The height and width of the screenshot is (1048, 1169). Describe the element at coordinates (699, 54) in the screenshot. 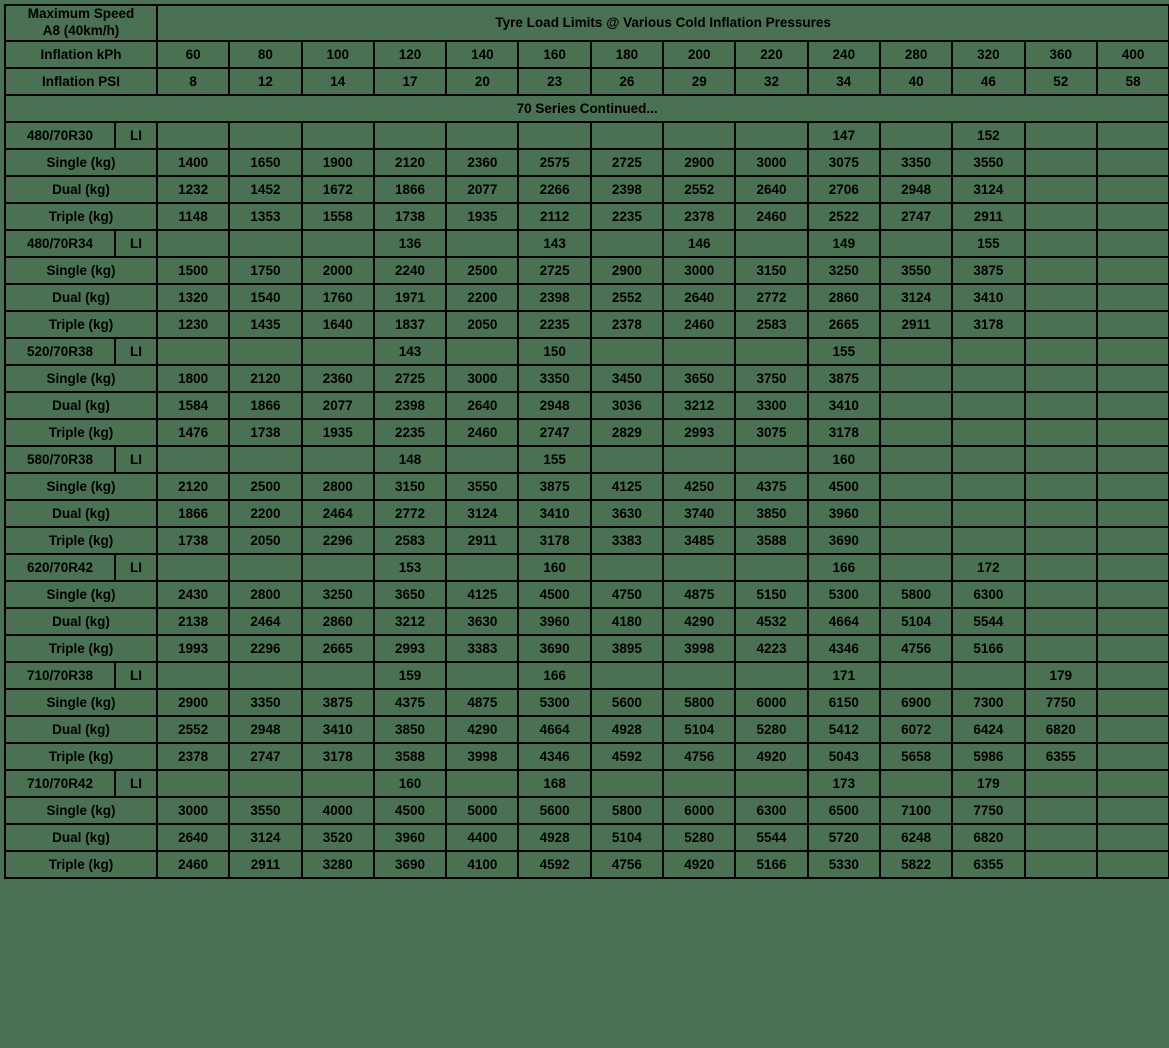

I see `inflation-kph-value: 200` at that location.